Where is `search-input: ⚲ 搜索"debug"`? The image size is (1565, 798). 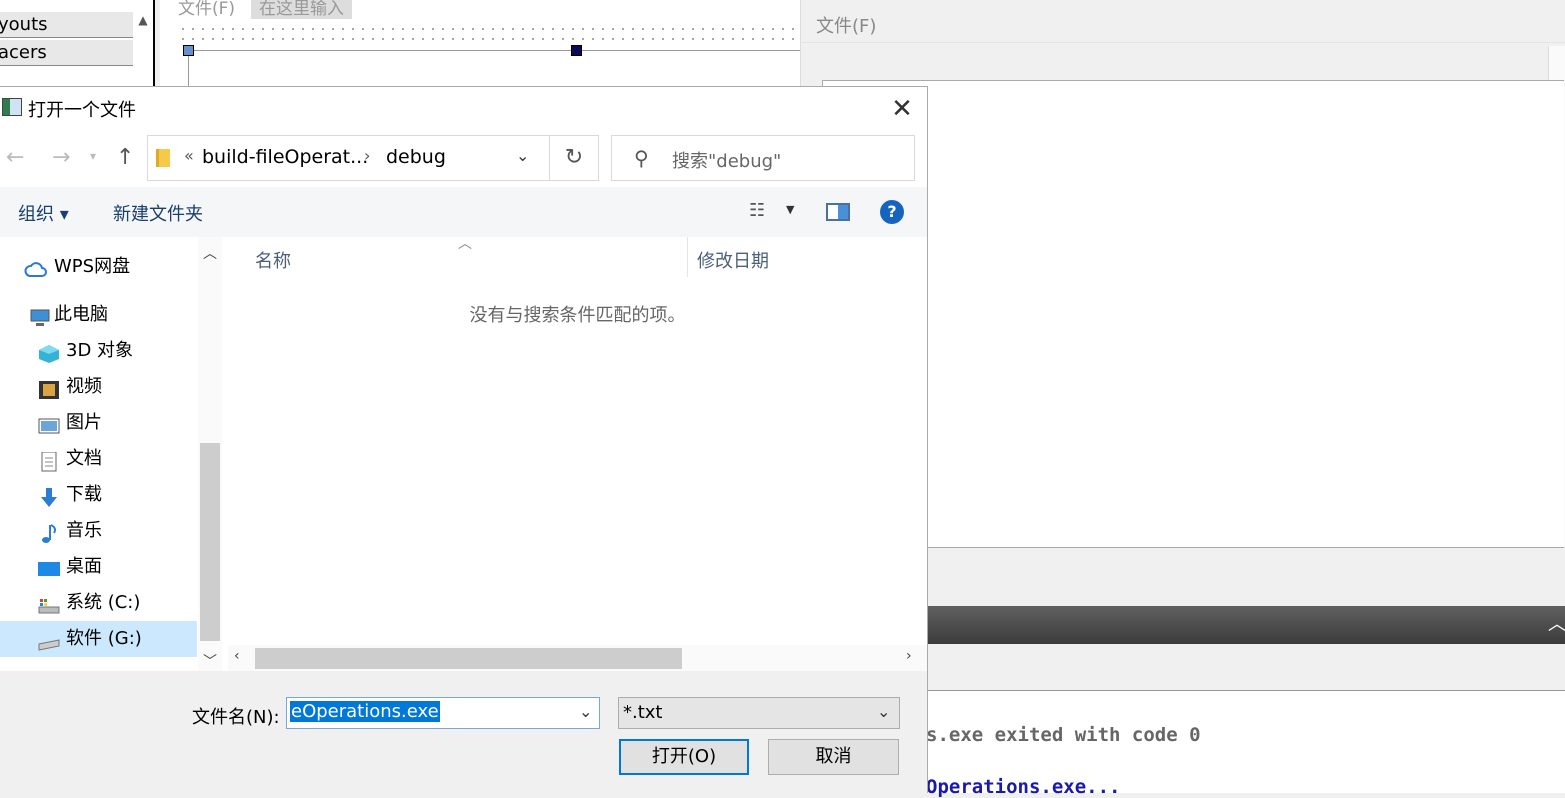
search-input: ⚲ 搜索"debug" is located at coordinates (763, 158).